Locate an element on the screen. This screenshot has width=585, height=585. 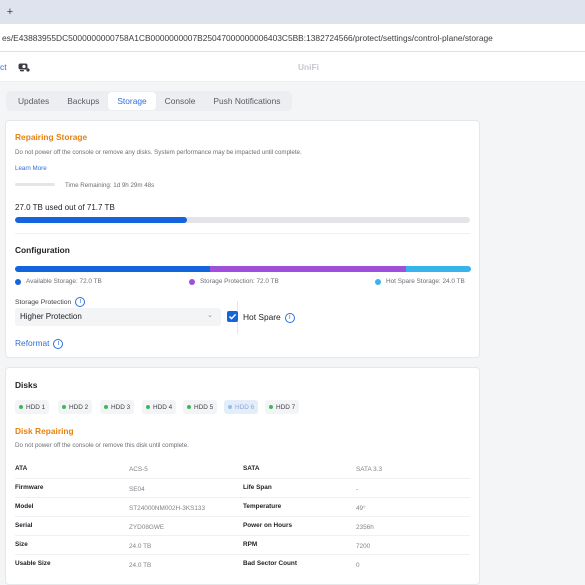
disk-chip-hdd-4: HDD 4 is located at coordinates (159, 407).